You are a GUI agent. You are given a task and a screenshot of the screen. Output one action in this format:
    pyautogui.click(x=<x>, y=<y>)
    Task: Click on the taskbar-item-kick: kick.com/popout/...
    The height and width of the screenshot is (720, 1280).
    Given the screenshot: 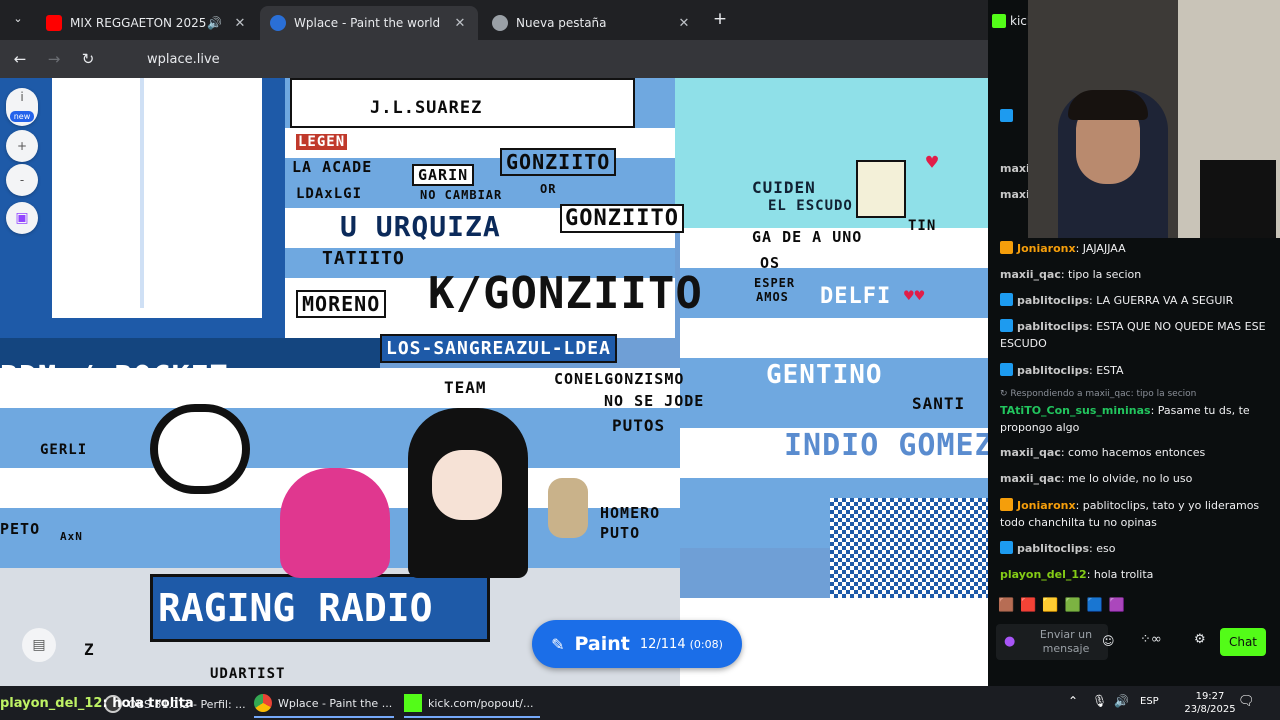 What is the action you would take?
    pyautogui.click(x=472, y=704)
    